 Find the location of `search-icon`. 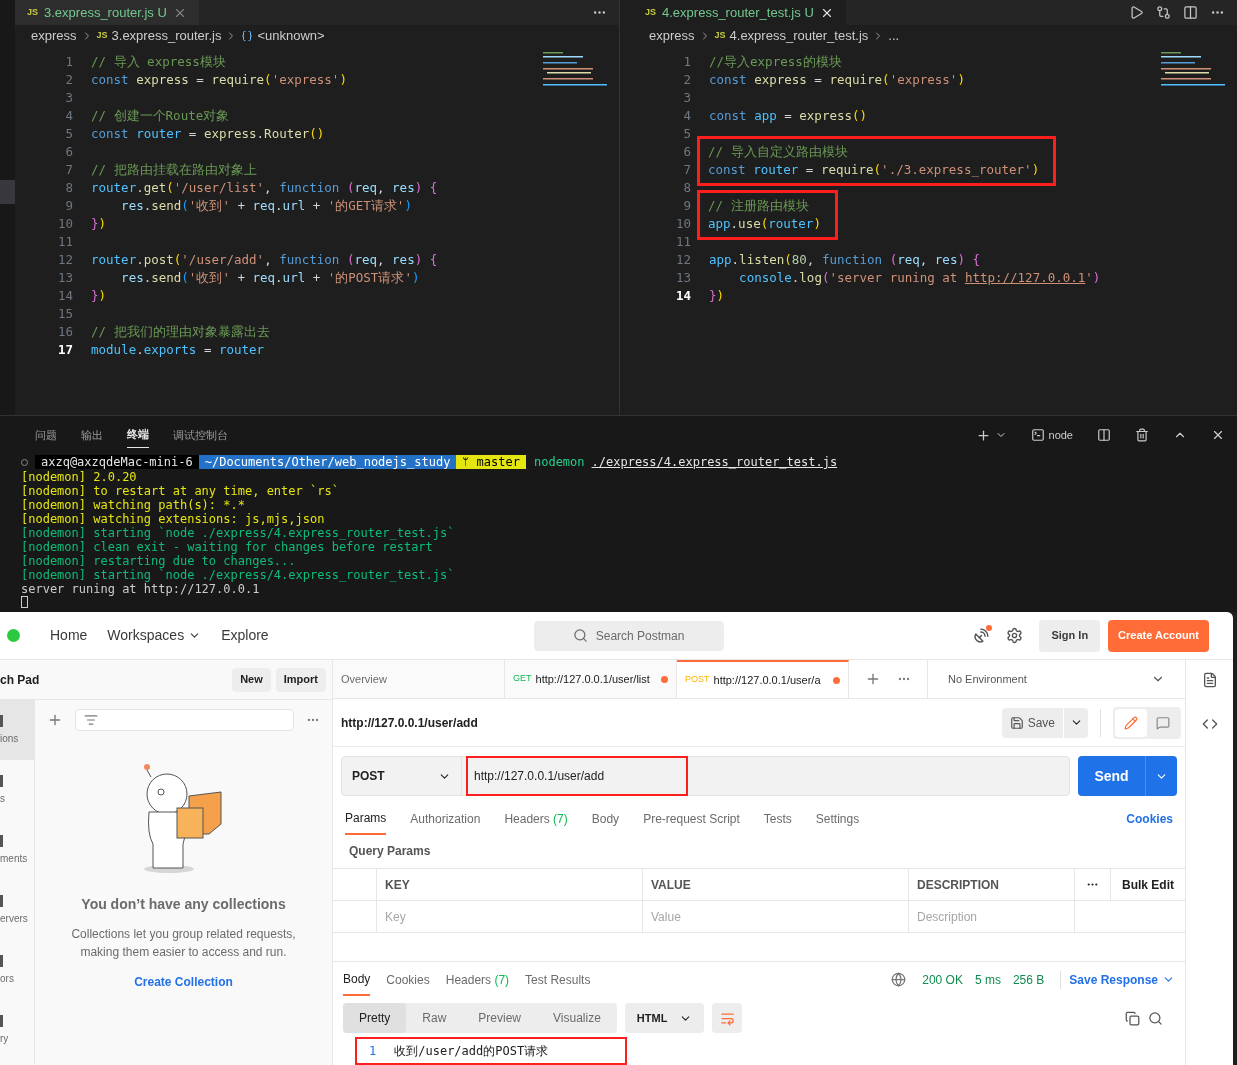

search-icon is located at coordinates (1155, 1018).